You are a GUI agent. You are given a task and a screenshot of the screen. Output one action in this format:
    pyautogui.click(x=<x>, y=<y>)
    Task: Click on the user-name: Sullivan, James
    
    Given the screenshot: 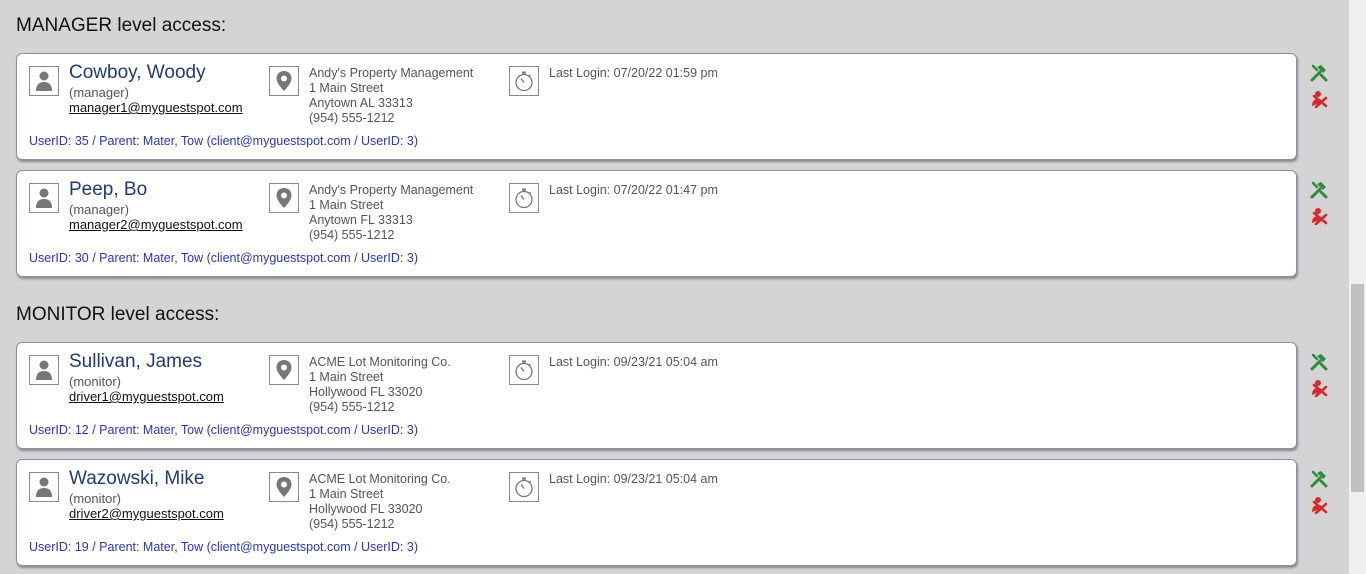 What is the action you would take?
    pyautogui.click(x=136, y=361)
    